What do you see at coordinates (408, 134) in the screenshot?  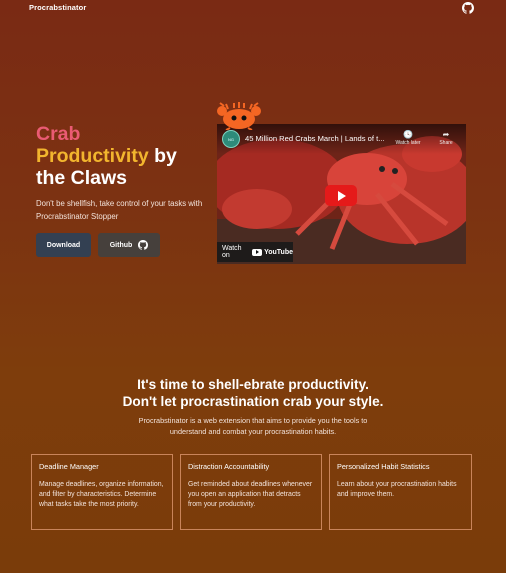 I see `clock-icon: 🕓` at bounding box center [408, 134].